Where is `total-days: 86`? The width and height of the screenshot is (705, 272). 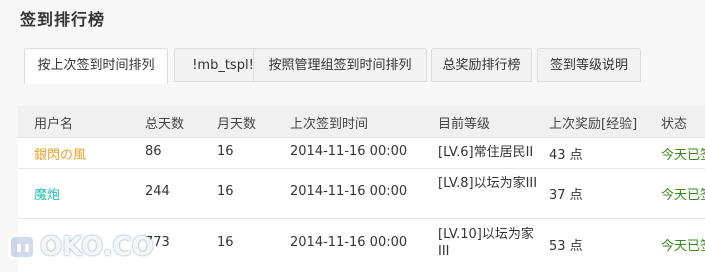 total-days: 86 is located at coordinates (153, 151).